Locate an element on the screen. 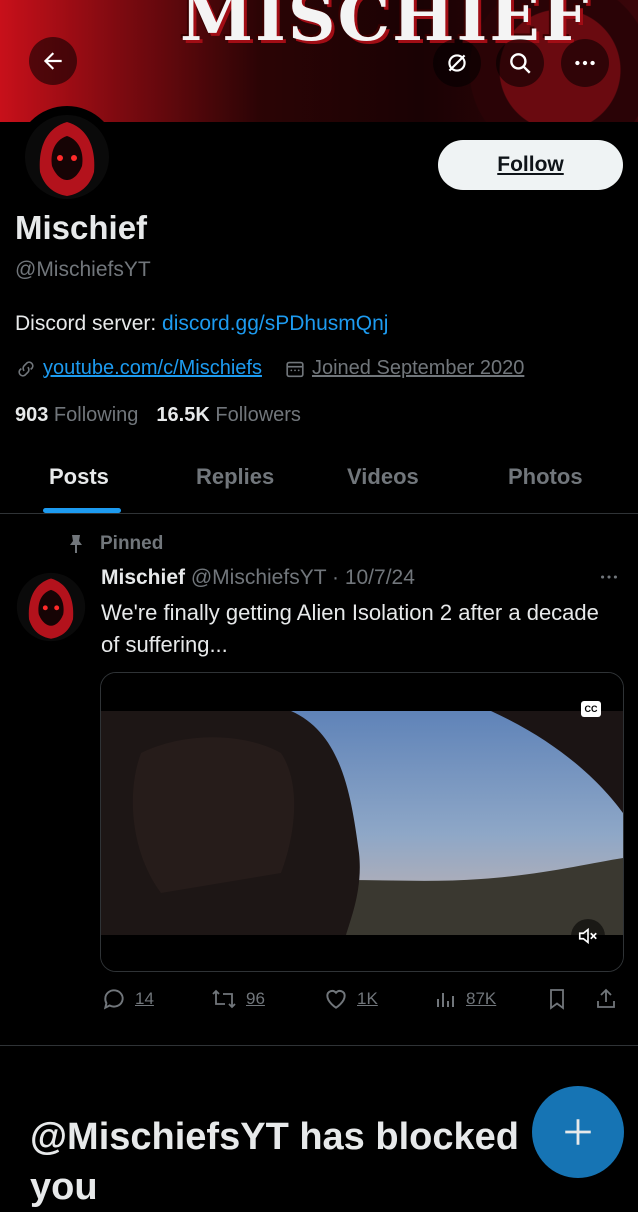  unmute-button is located at coordinates (588, 936).